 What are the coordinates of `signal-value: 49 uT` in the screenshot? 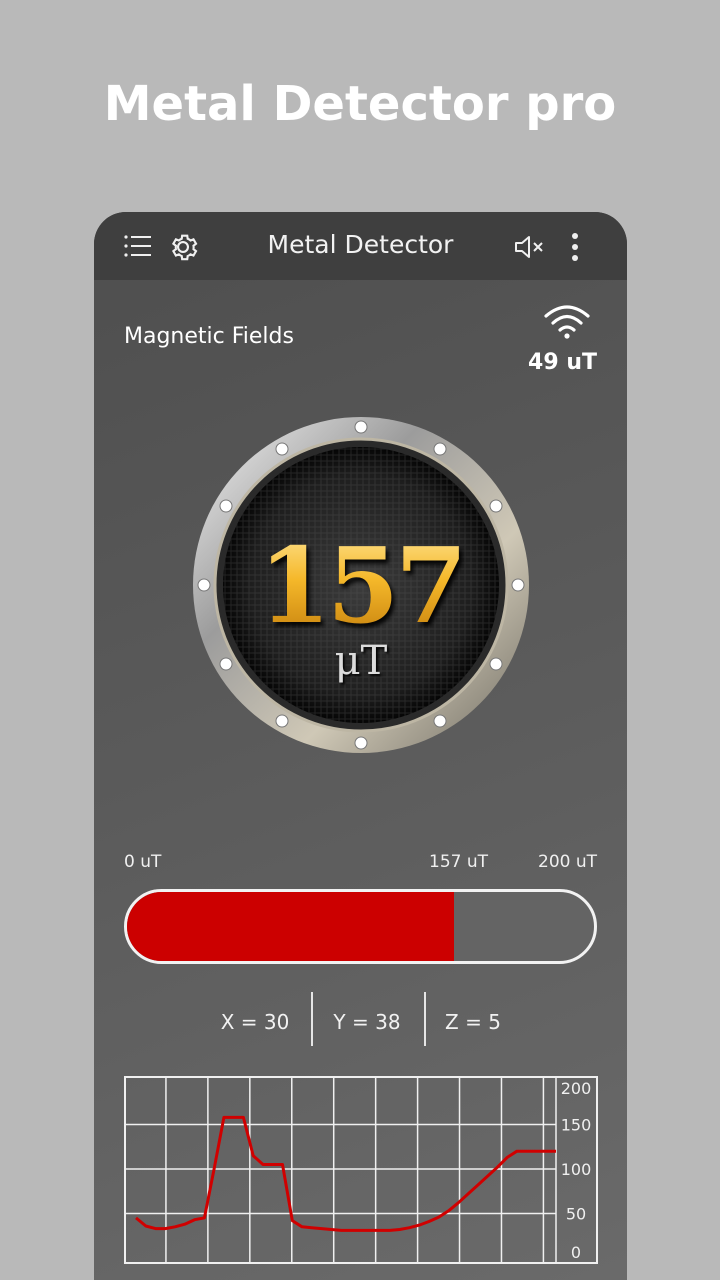 It's located at (562, 362).